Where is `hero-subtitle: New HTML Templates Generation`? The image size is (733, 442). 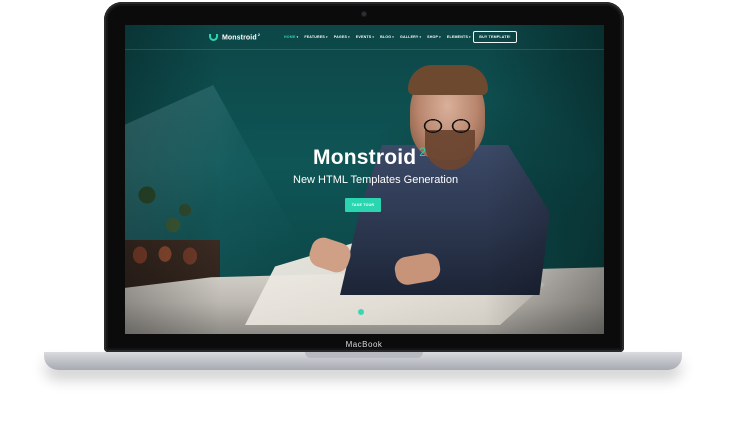 hero-subtitle: New HTML Templates Generation is located at coordinates (376, 180).